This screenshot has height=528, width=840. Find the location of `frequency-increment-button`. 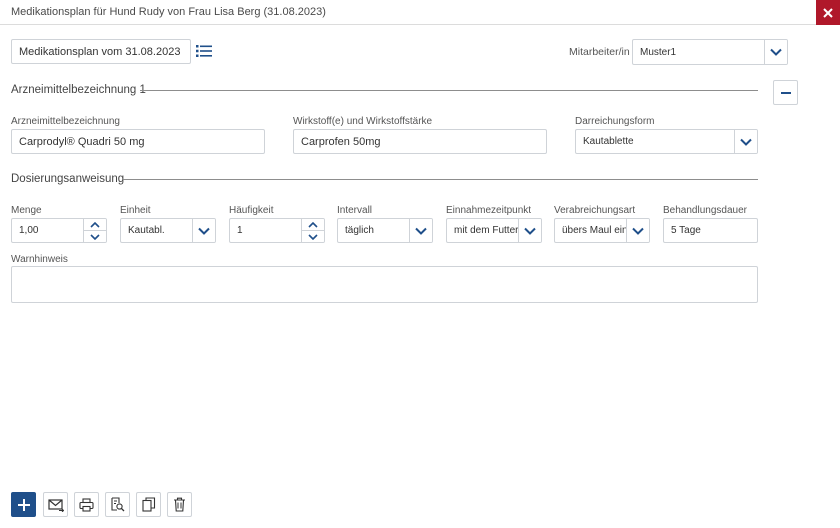

frequency-increment-button is located at coordinates (313, 224).